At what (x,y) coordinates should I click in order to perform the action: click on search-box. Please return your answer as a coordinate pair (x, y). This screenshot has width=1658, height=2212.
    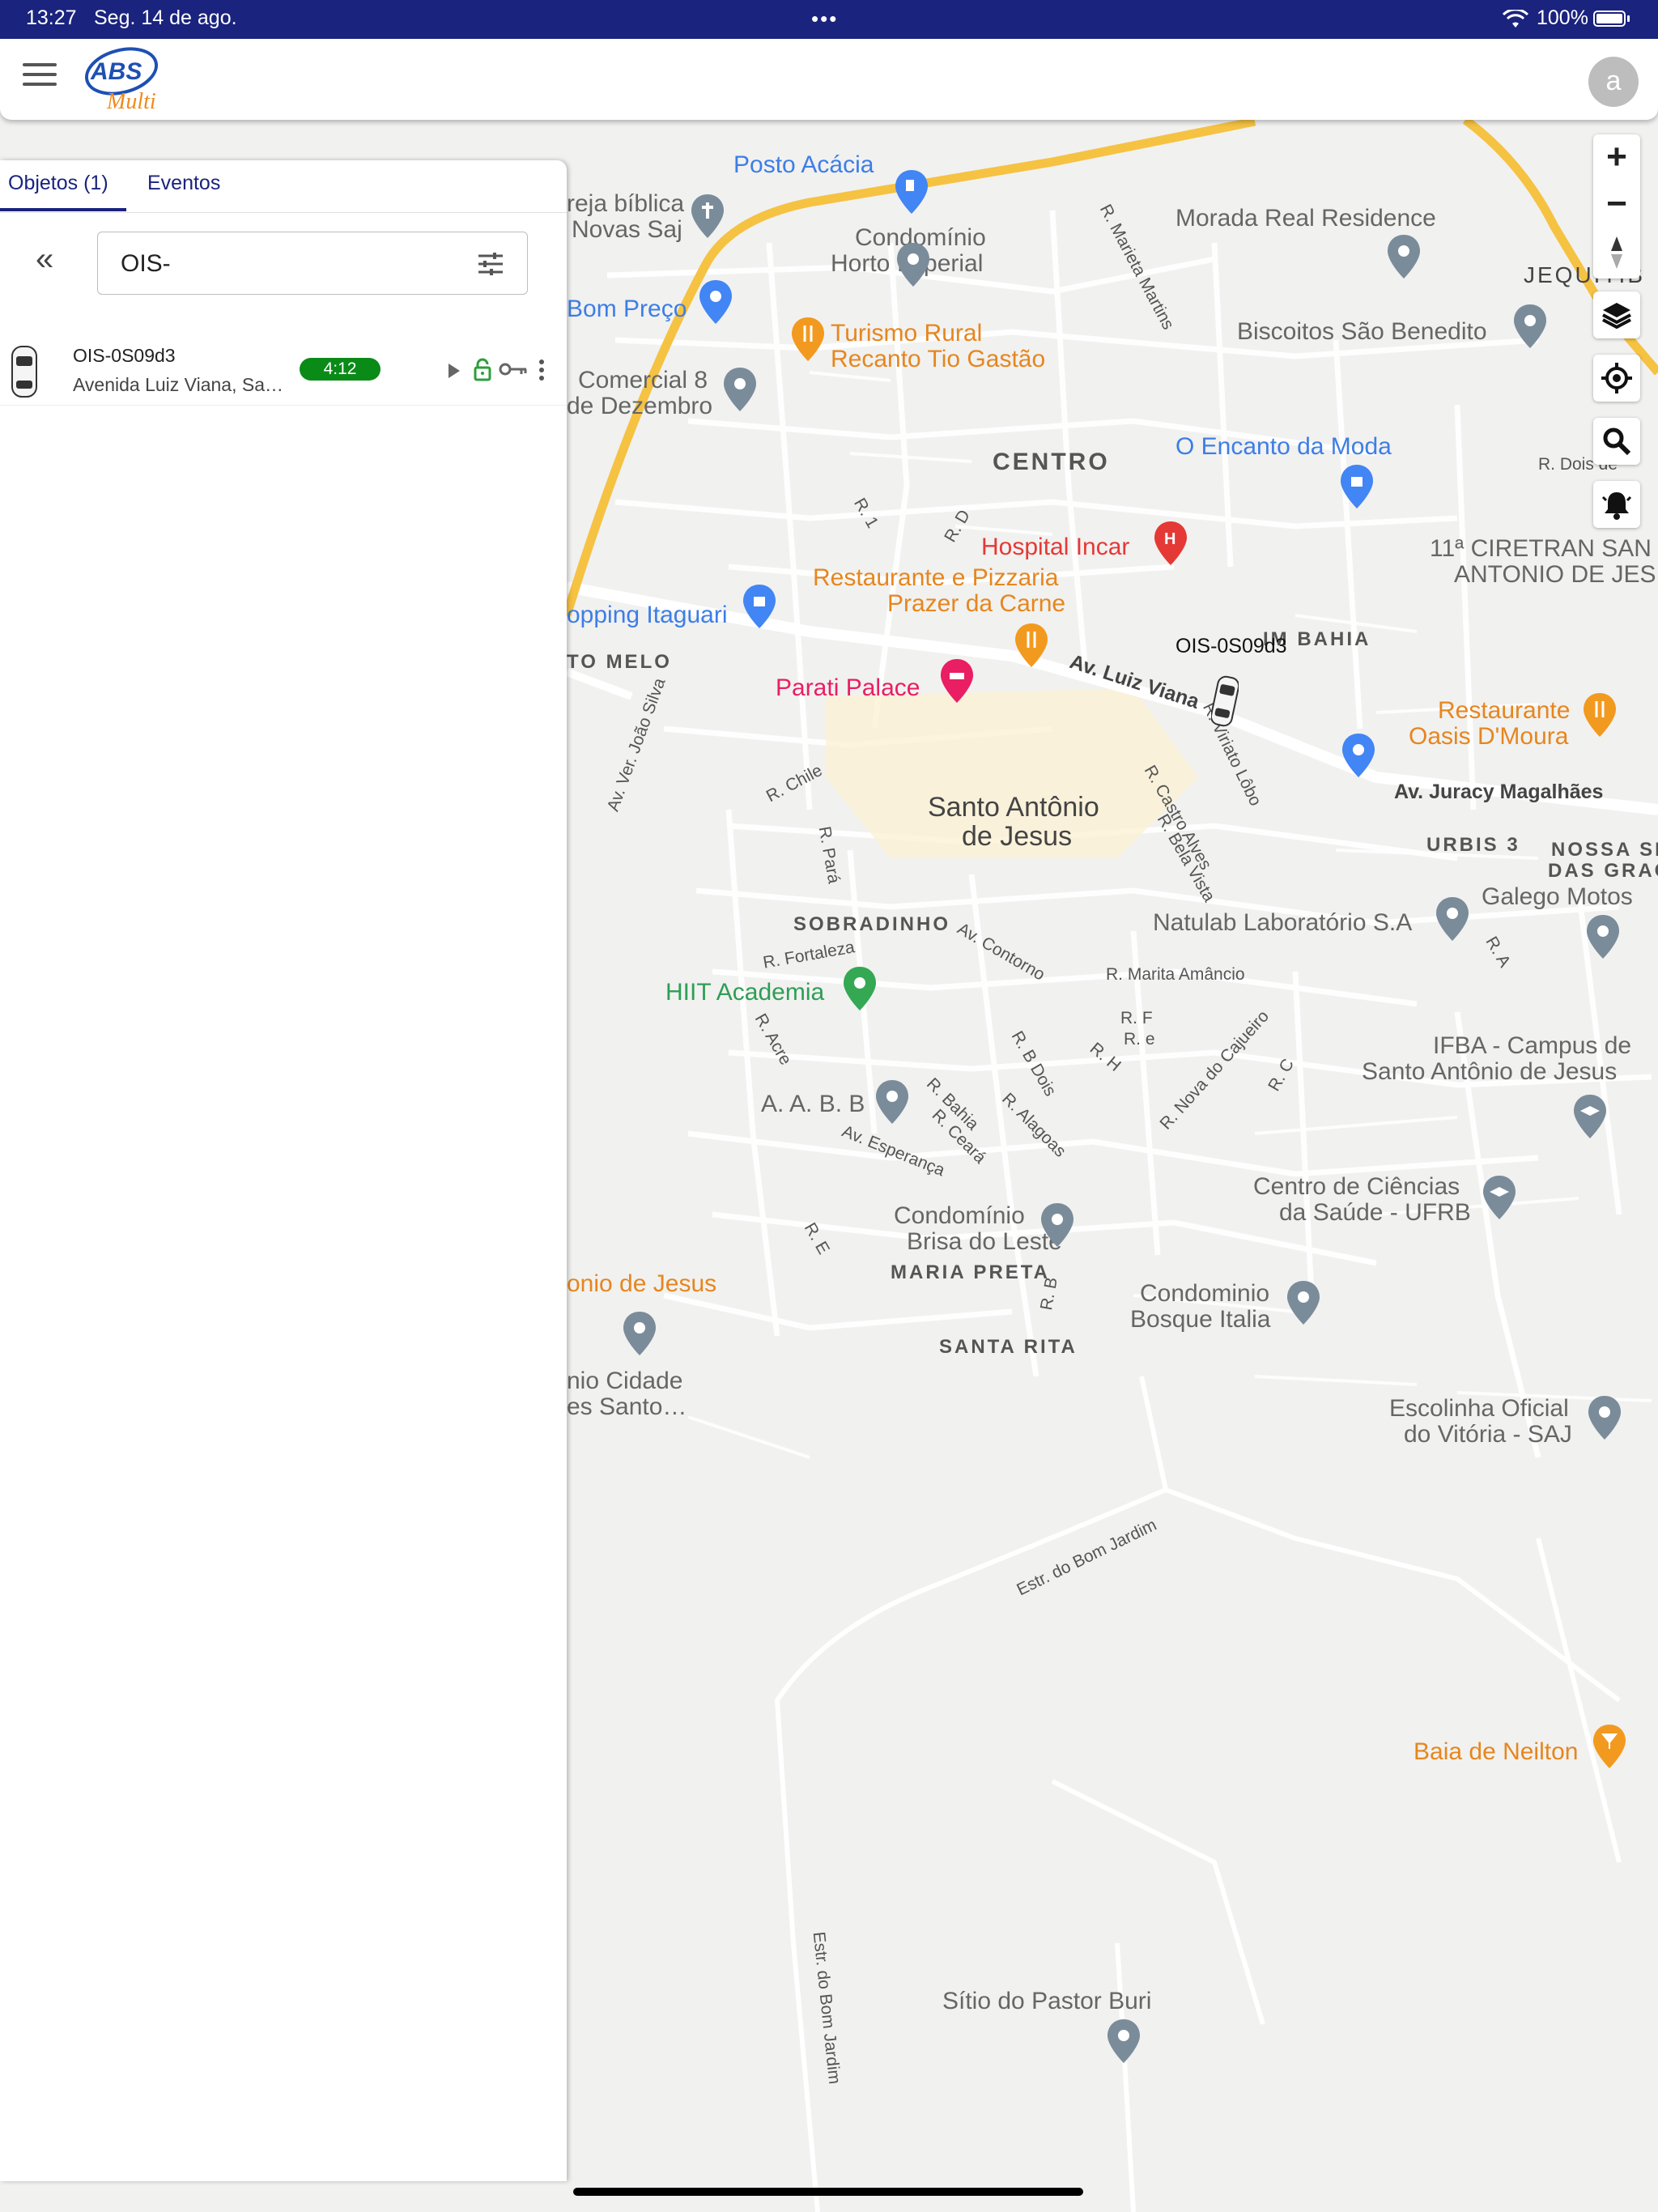
    Looking at the image, I should click on (312, 263).